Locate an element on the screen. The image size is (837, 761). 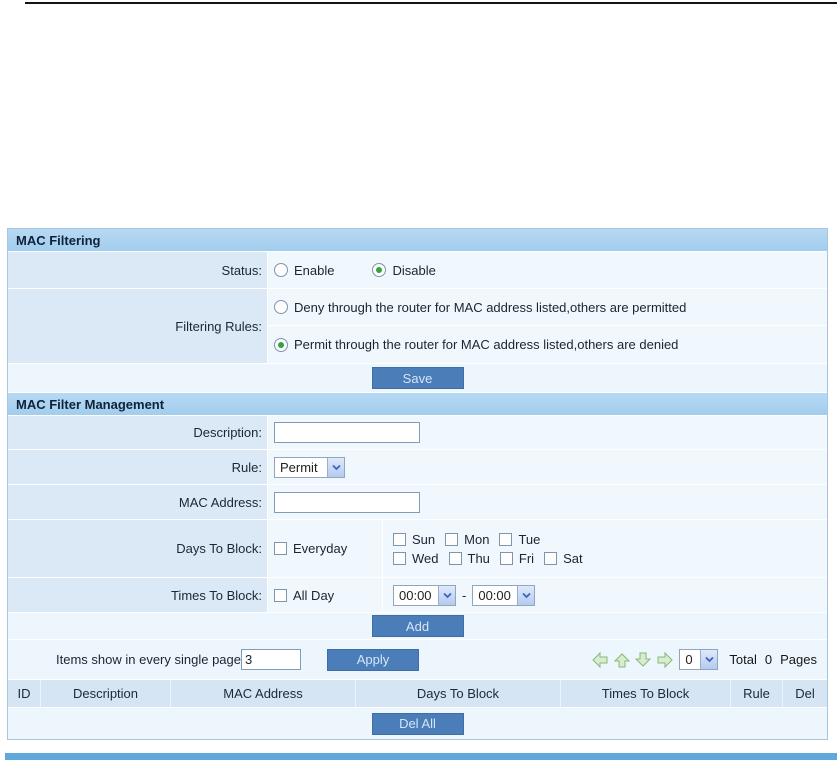
day-option-tue: Tue is located at coordinates (519, 539).